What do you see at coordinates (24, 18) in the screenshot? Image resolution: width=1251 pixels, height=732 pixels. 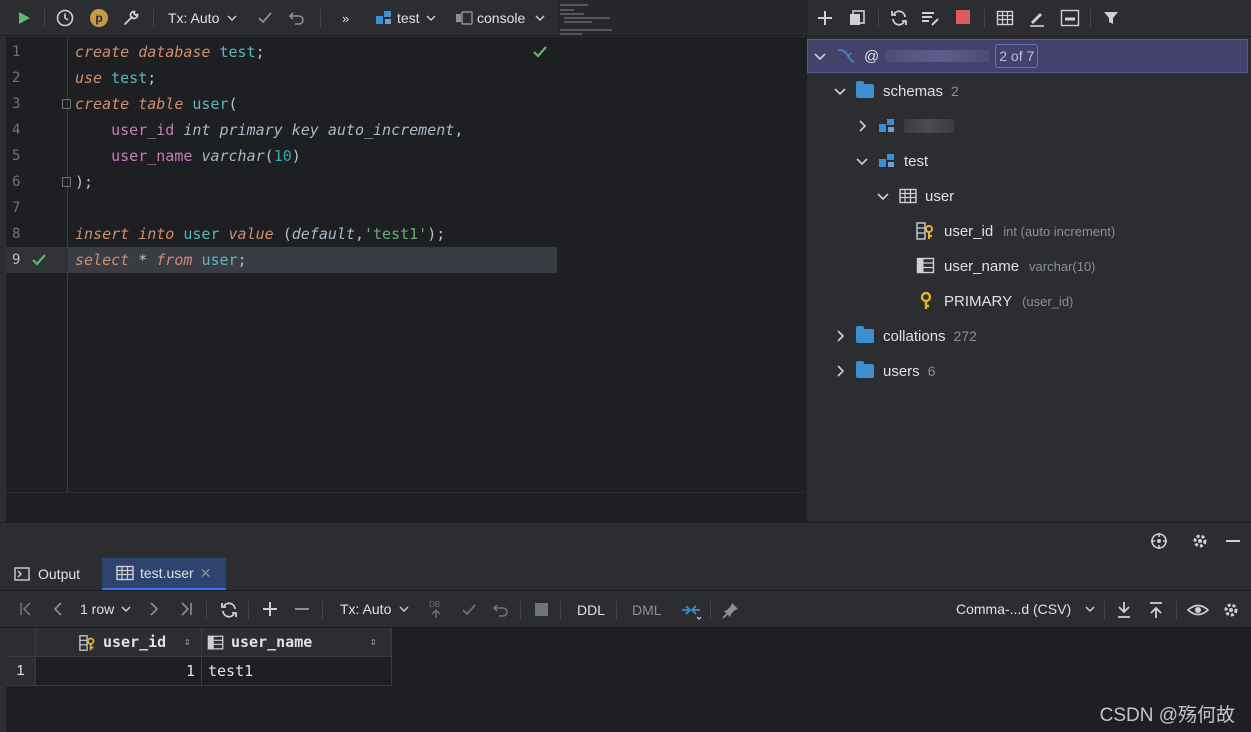 I see `play-icon` at bounding box center [24, 18].